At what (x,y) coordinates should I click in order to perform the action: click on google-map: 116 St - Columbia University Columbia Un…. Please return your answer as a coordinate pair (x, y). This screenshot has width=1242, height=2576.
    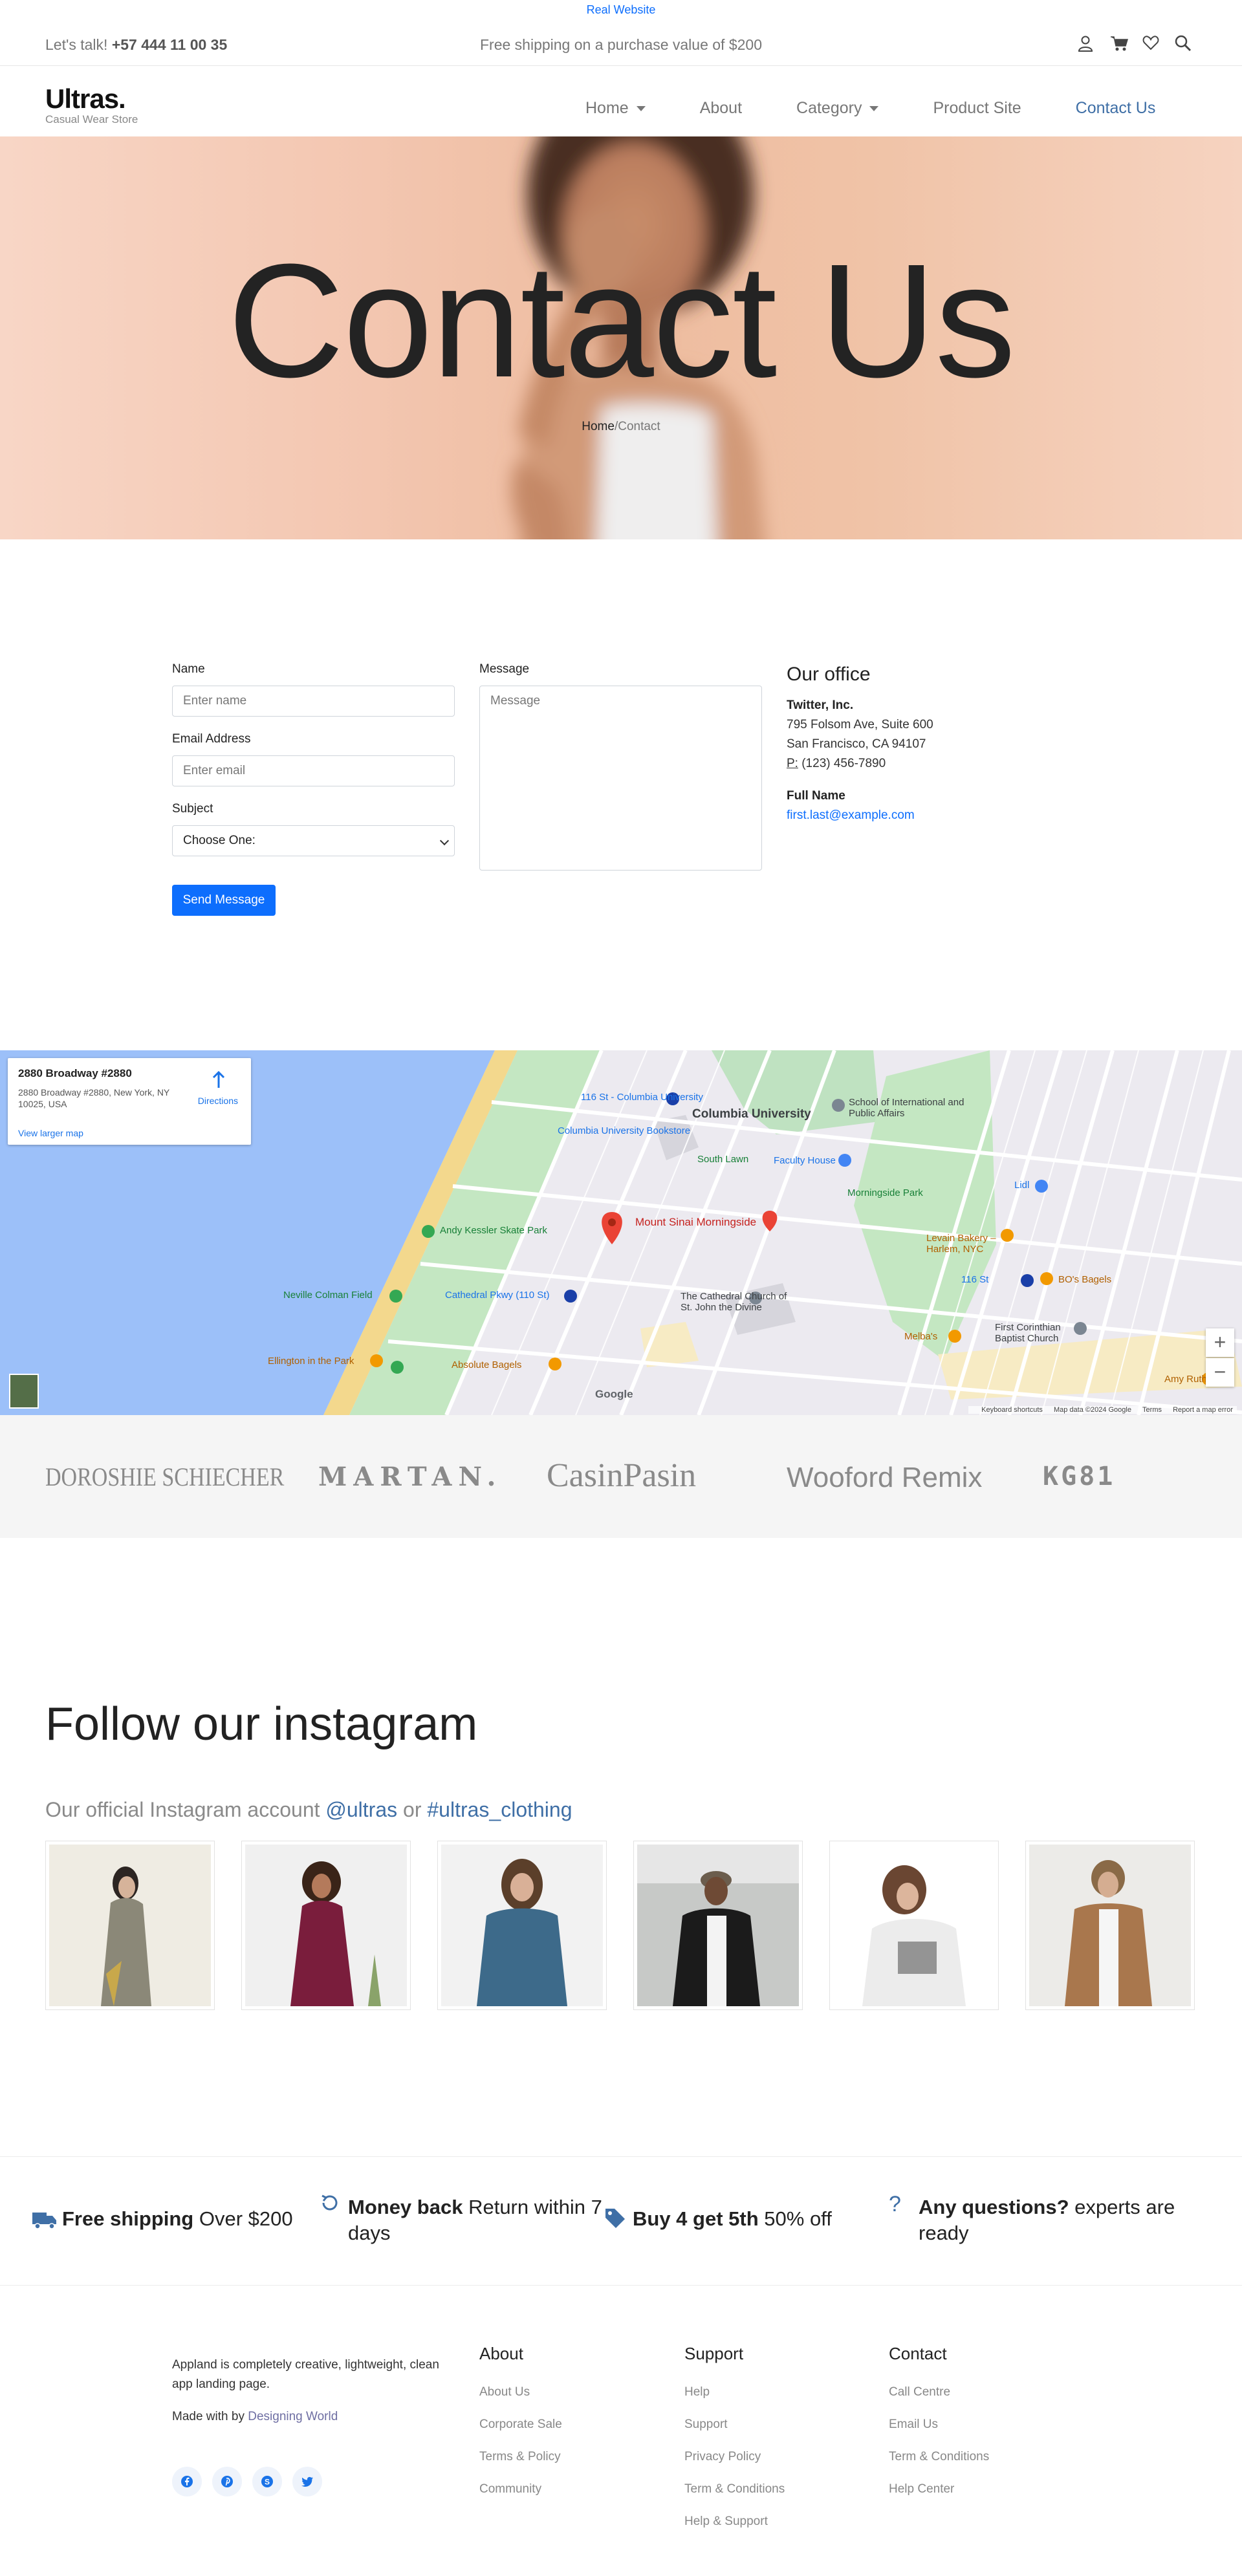
    Looking at the image, I should click on (621, 1232).